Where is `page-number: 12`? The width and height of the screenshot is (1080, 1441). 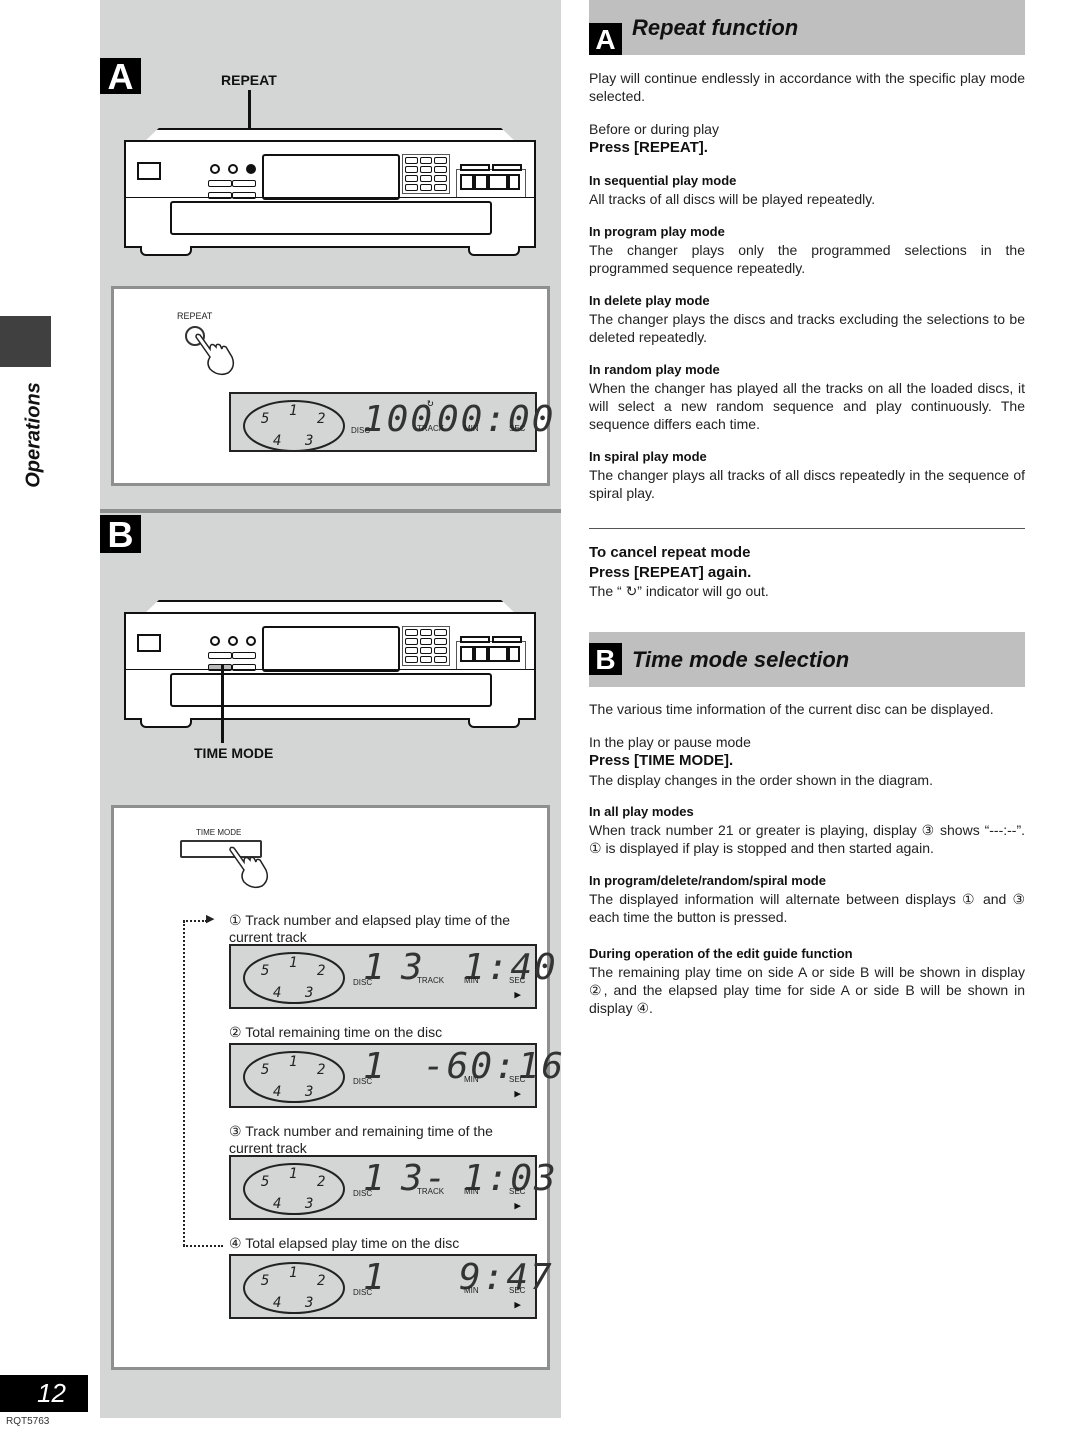 page-number: 12 is located at coordinates (44, 1393).